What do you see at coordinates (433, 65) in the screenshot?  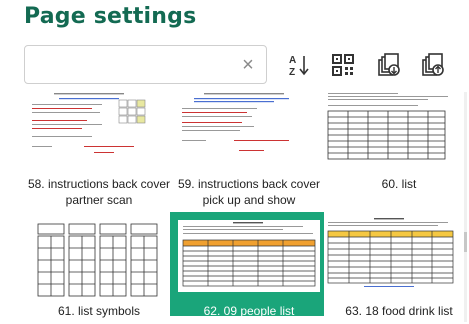 I see `export-pages-icon` at bounding box center [433, 65].